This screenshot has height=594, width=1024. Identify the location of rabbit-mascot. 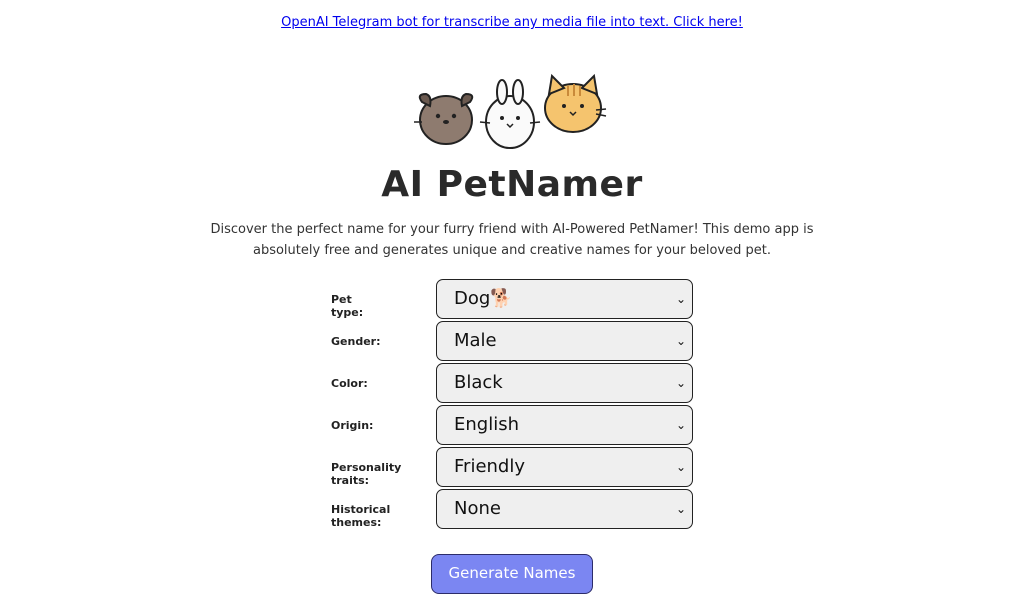
(510, 114).